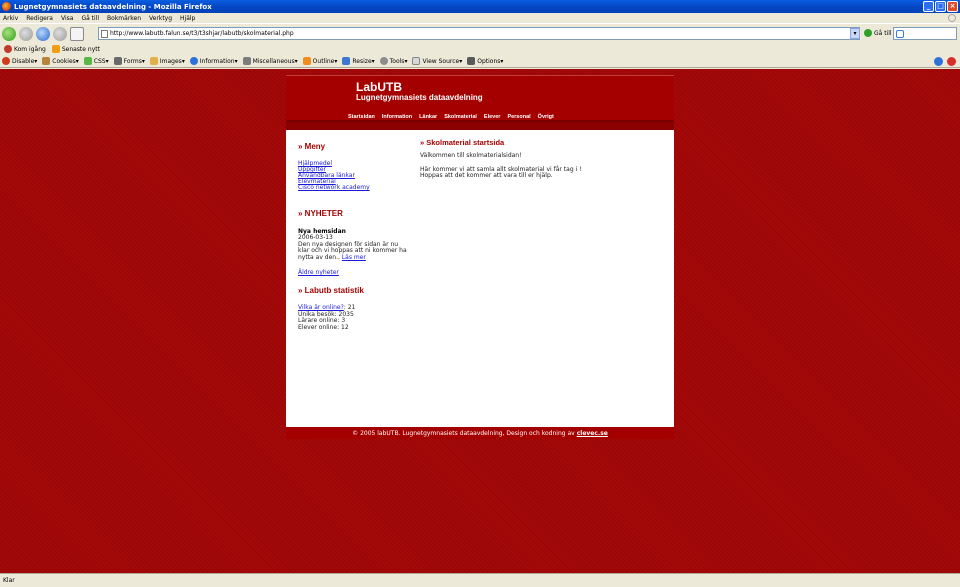 The width and height of the screenshot is (960, 587). Describe the element at coordinates (9, 580) in the screenshot. I see `status-text: Klar` at that location.